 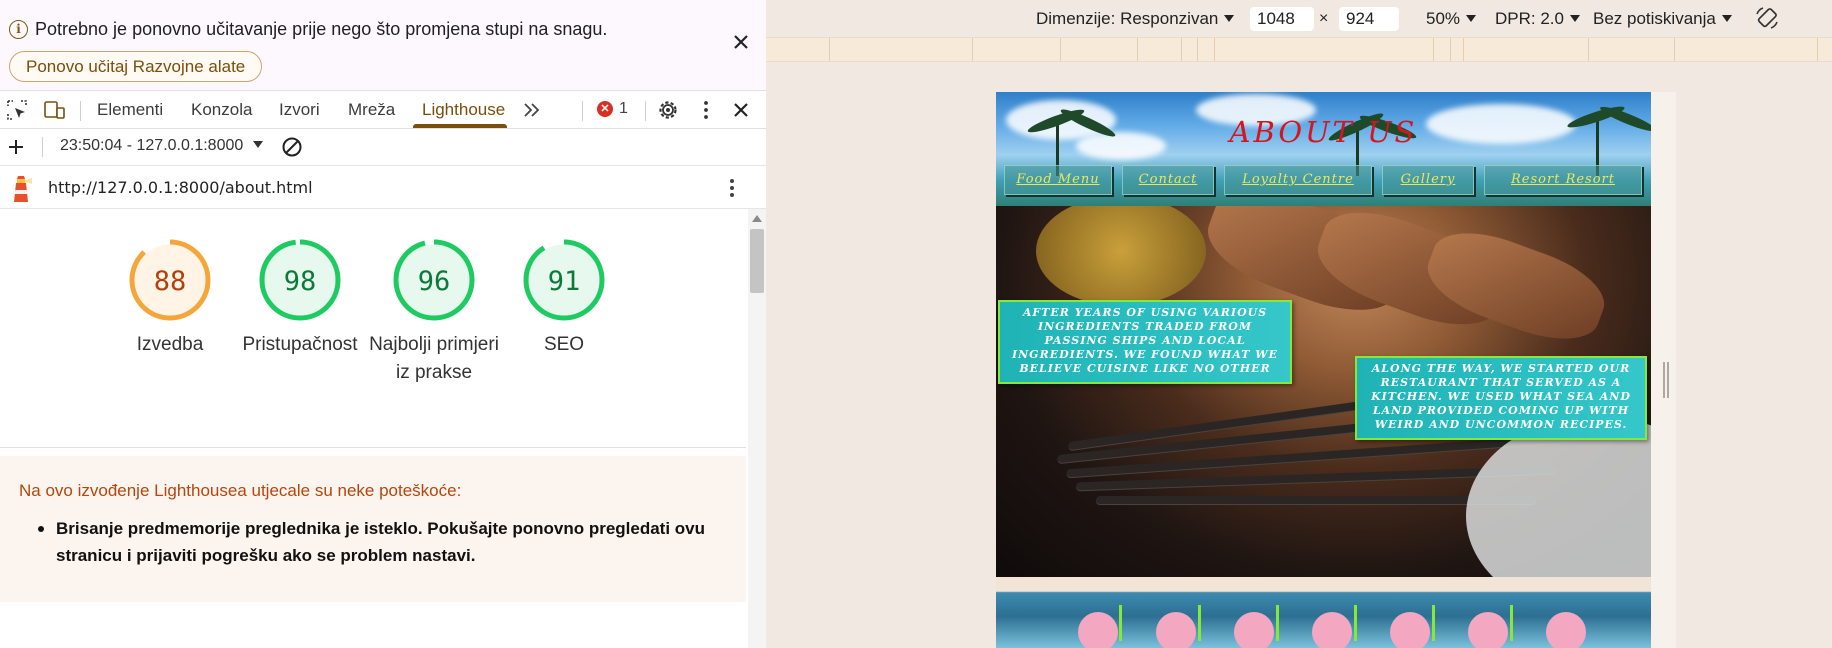 I want to click on report-url-bar: http://127.0.0.1:8000/about.html, so click(x=383, y=187).